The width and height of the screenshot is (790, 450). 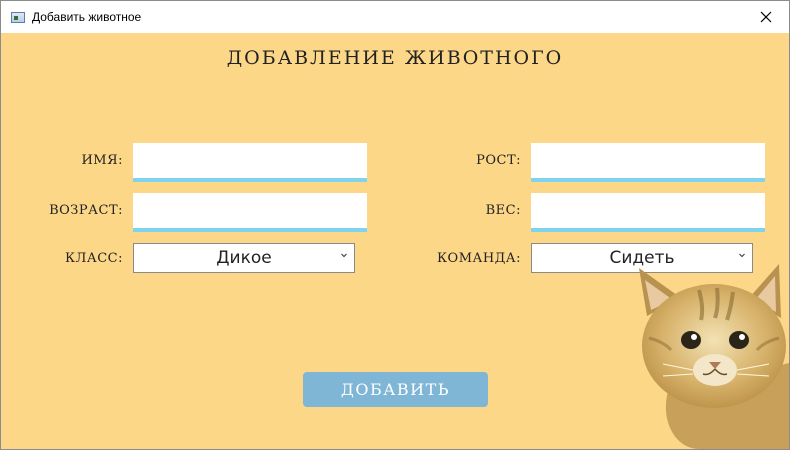 I want to click on command-label: КОМАНДА:, so click(x=478, y=258).